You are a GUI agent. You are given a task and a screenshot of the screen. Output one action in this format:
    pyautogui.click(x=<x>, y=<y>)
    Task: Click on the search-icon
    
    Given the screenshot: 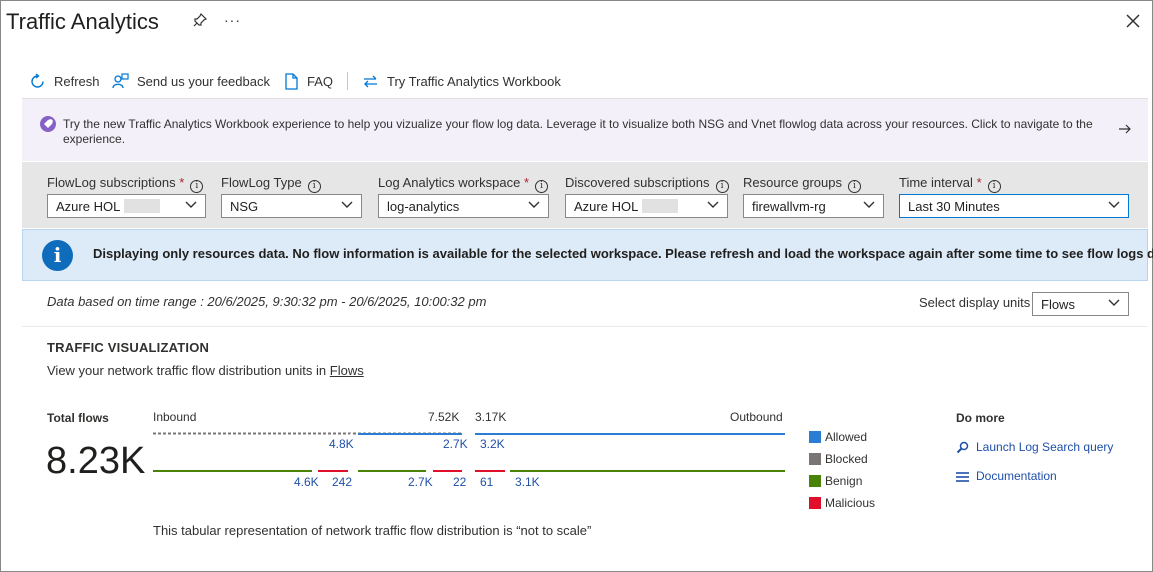 What is the action you would take?
    pyautogui.click(x=962, y=447)
    